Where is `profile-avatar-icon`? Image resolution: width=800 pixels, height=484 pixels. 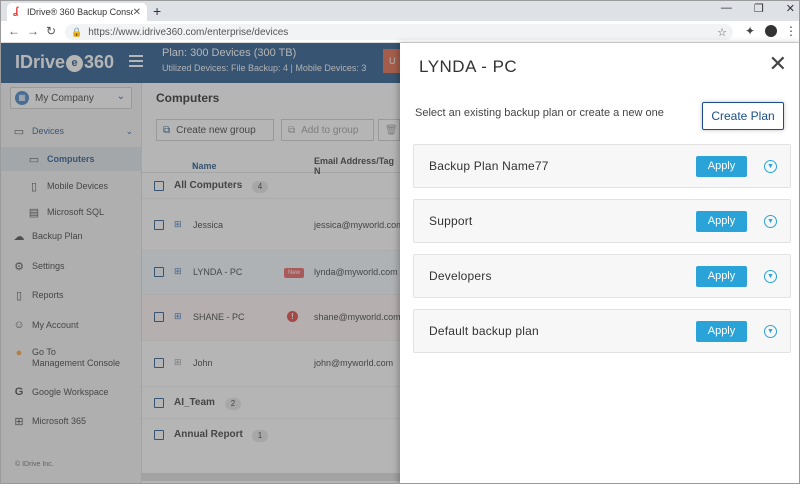
profile-avatar-icon is located at coordinates (771, 31).